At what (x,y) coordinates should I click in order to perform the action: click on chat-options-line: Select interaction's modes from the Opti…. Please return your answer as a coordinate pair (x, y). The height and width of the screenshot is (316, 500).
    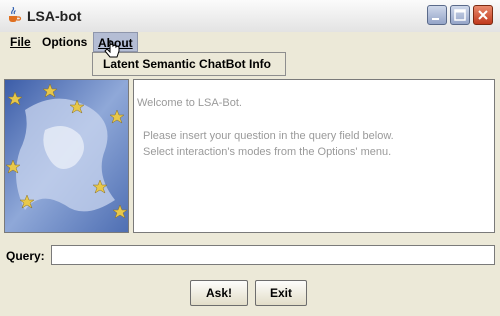
    Looking at the image, I should click on (267, 152).